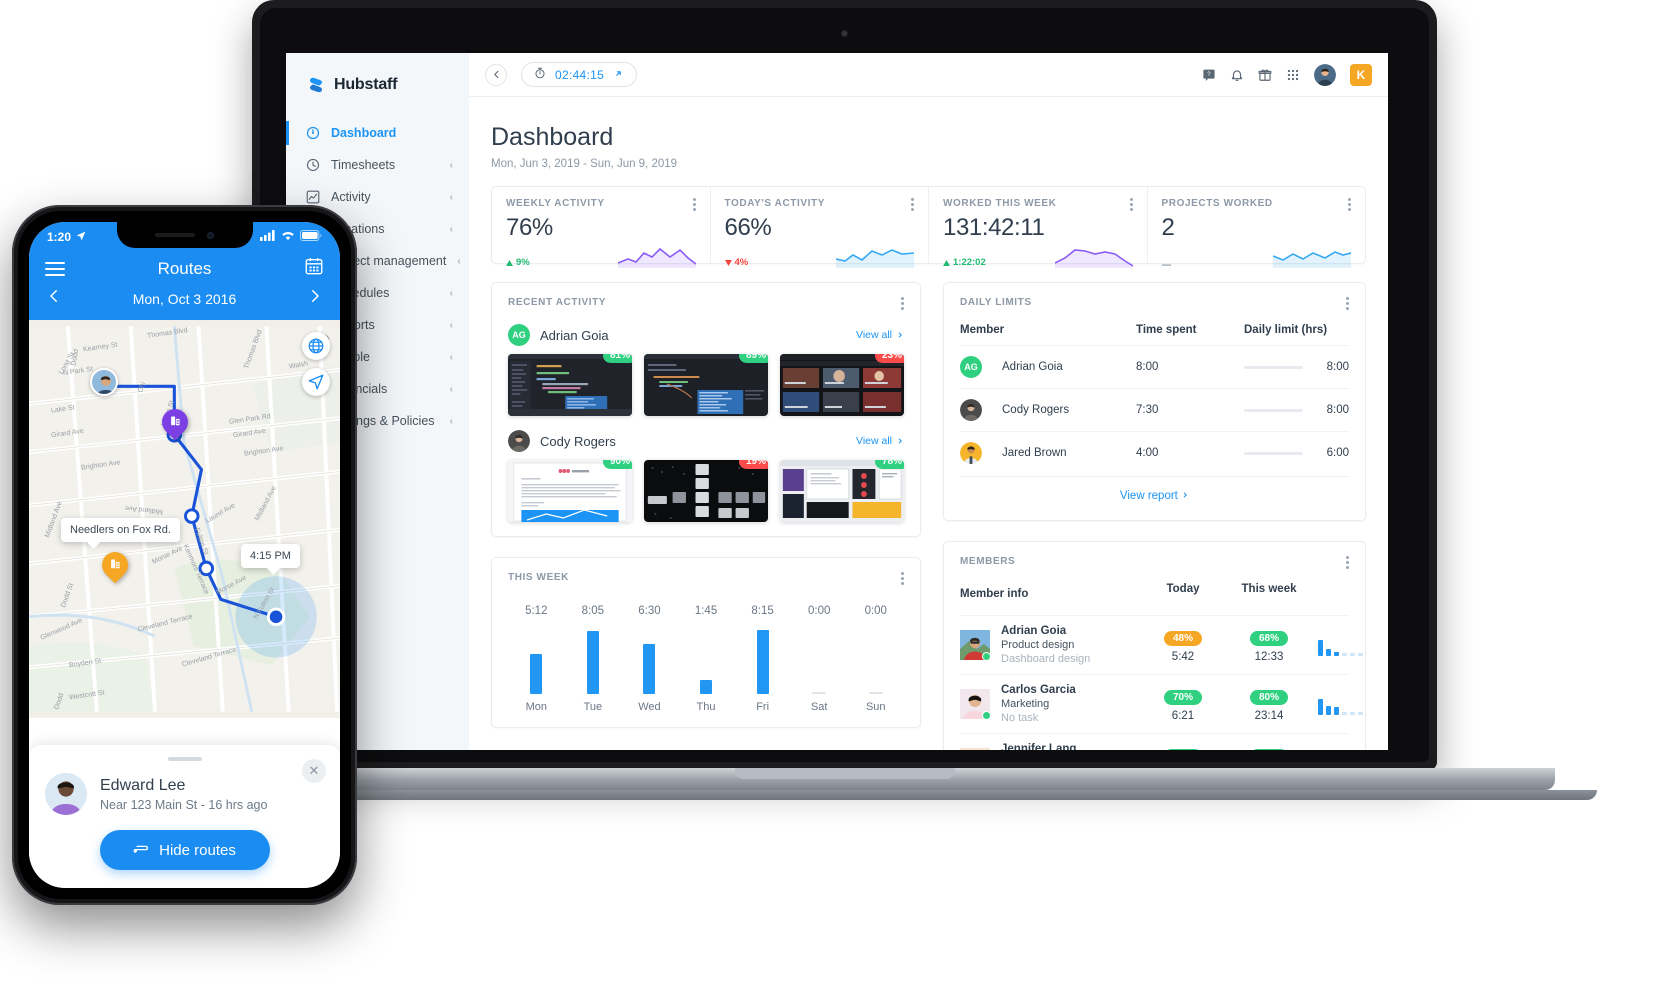 The width and height of the screenshot is (1658, 996). I want to click on dash-icon, so click(1166, 265).